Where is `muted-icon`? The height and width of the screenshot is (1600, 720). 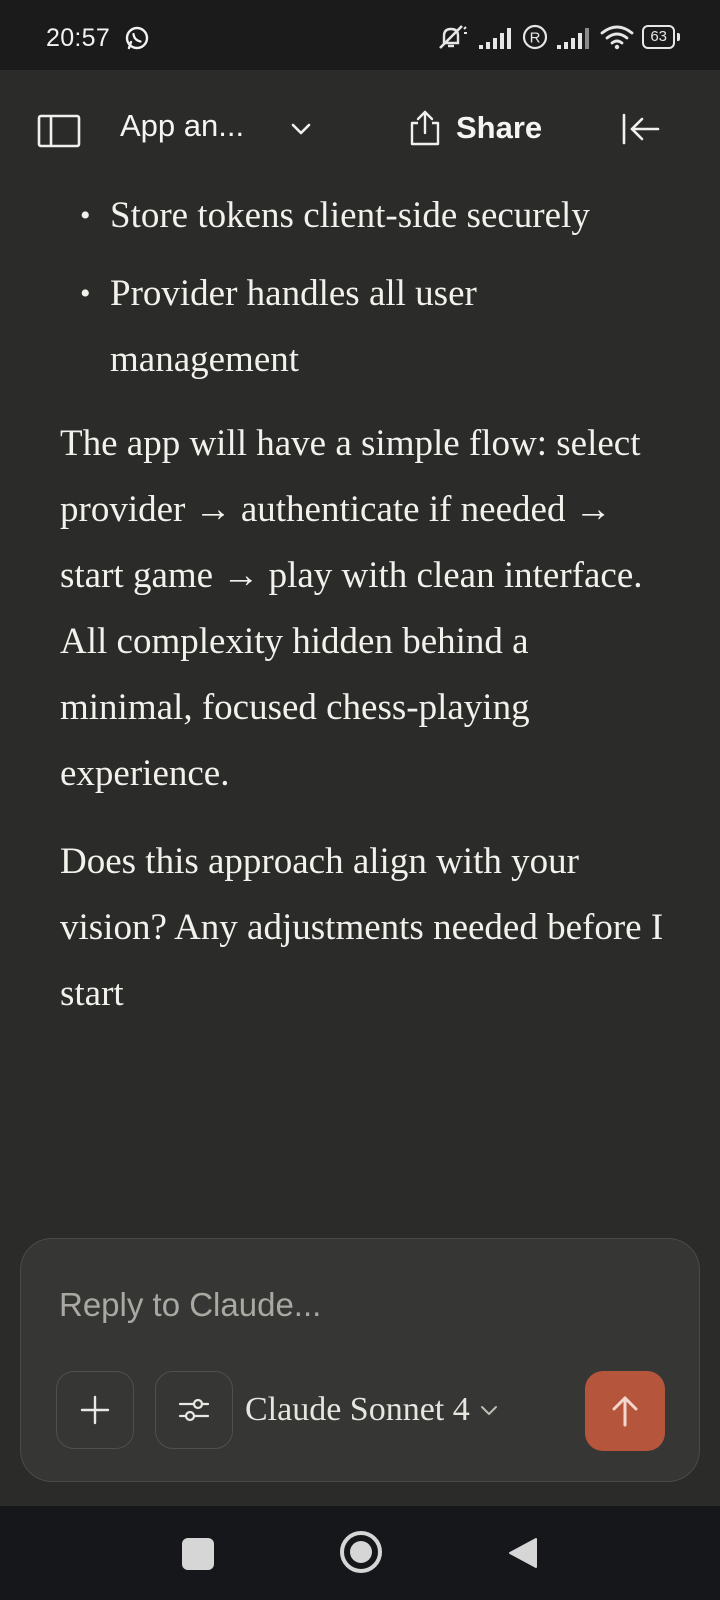 muted-icon is located at coordinates (453, 37).